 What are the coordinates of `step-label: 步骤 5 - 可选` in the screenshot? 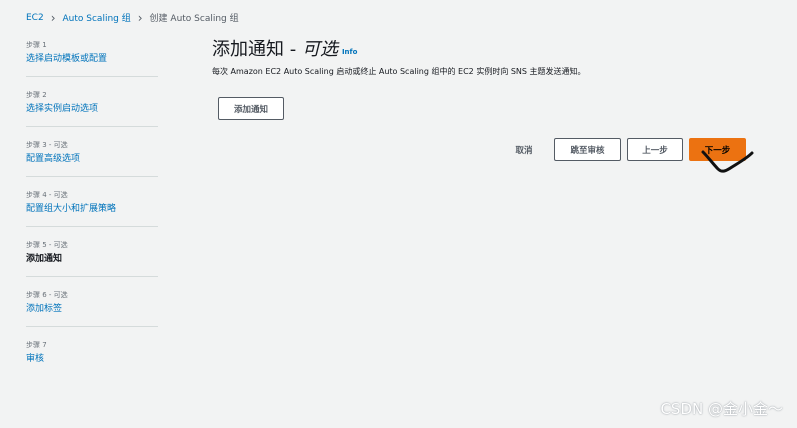 It's located at (47, 245).